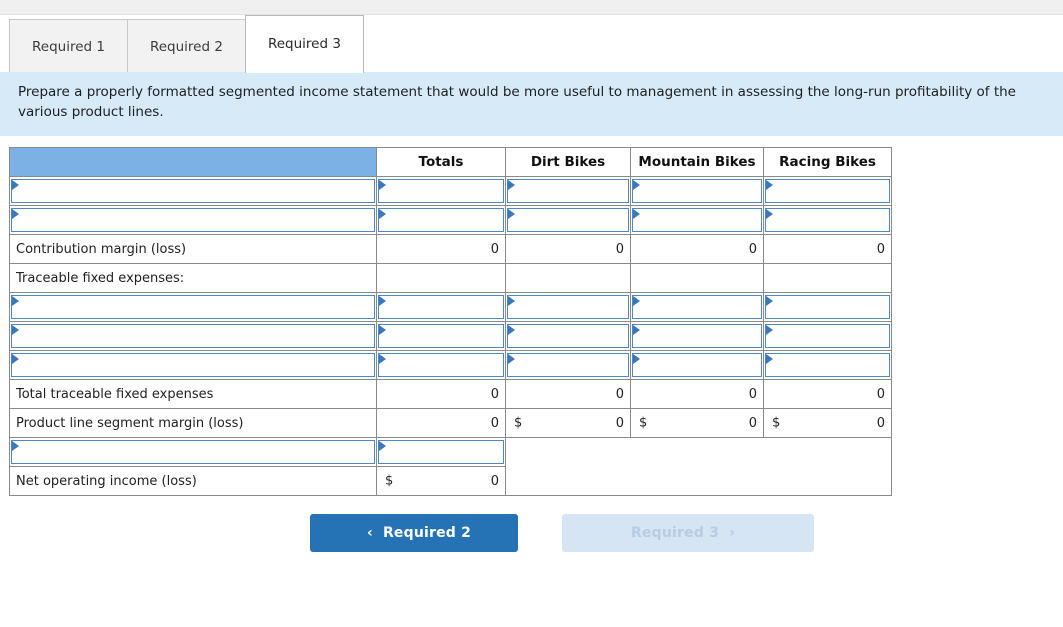  I want to click on tab-required-1: Required 1, so click(68, 47).